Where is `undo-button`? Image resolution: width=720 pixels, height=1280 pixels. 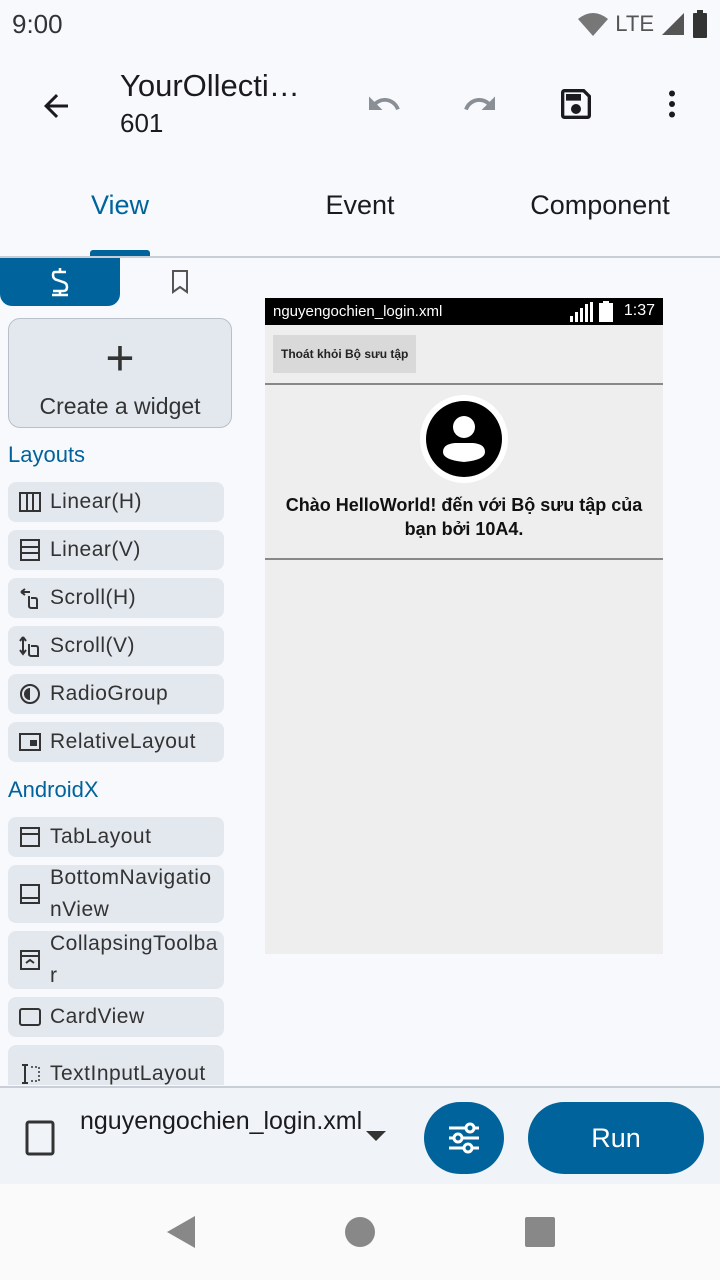 undo-button is located at coordinates (384, 104).